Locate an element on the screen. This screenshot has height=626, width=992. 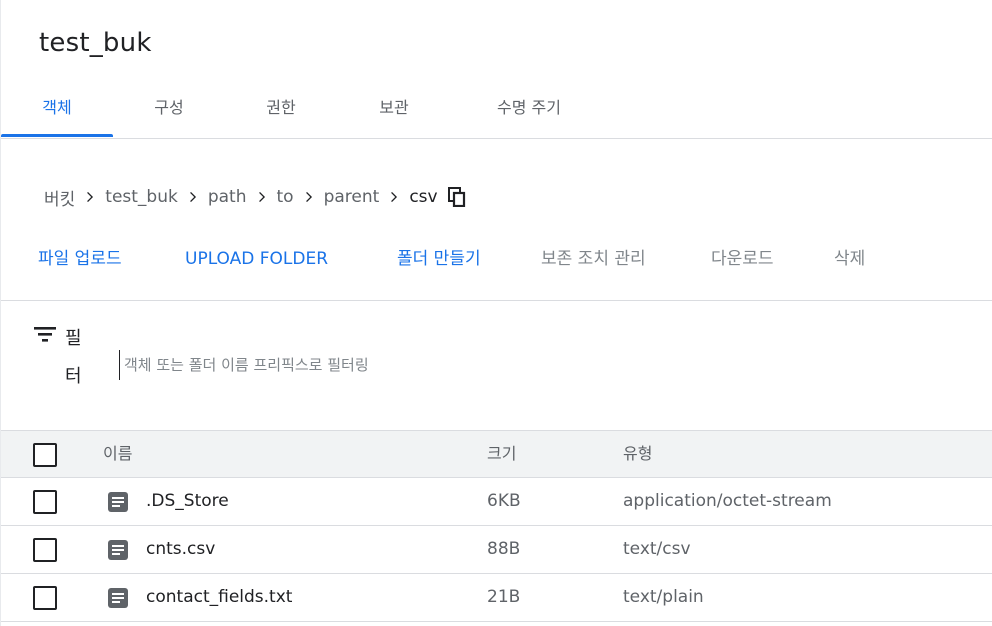
tab-lifecycle: 수명 주기 is located at coordinates (529, 113).